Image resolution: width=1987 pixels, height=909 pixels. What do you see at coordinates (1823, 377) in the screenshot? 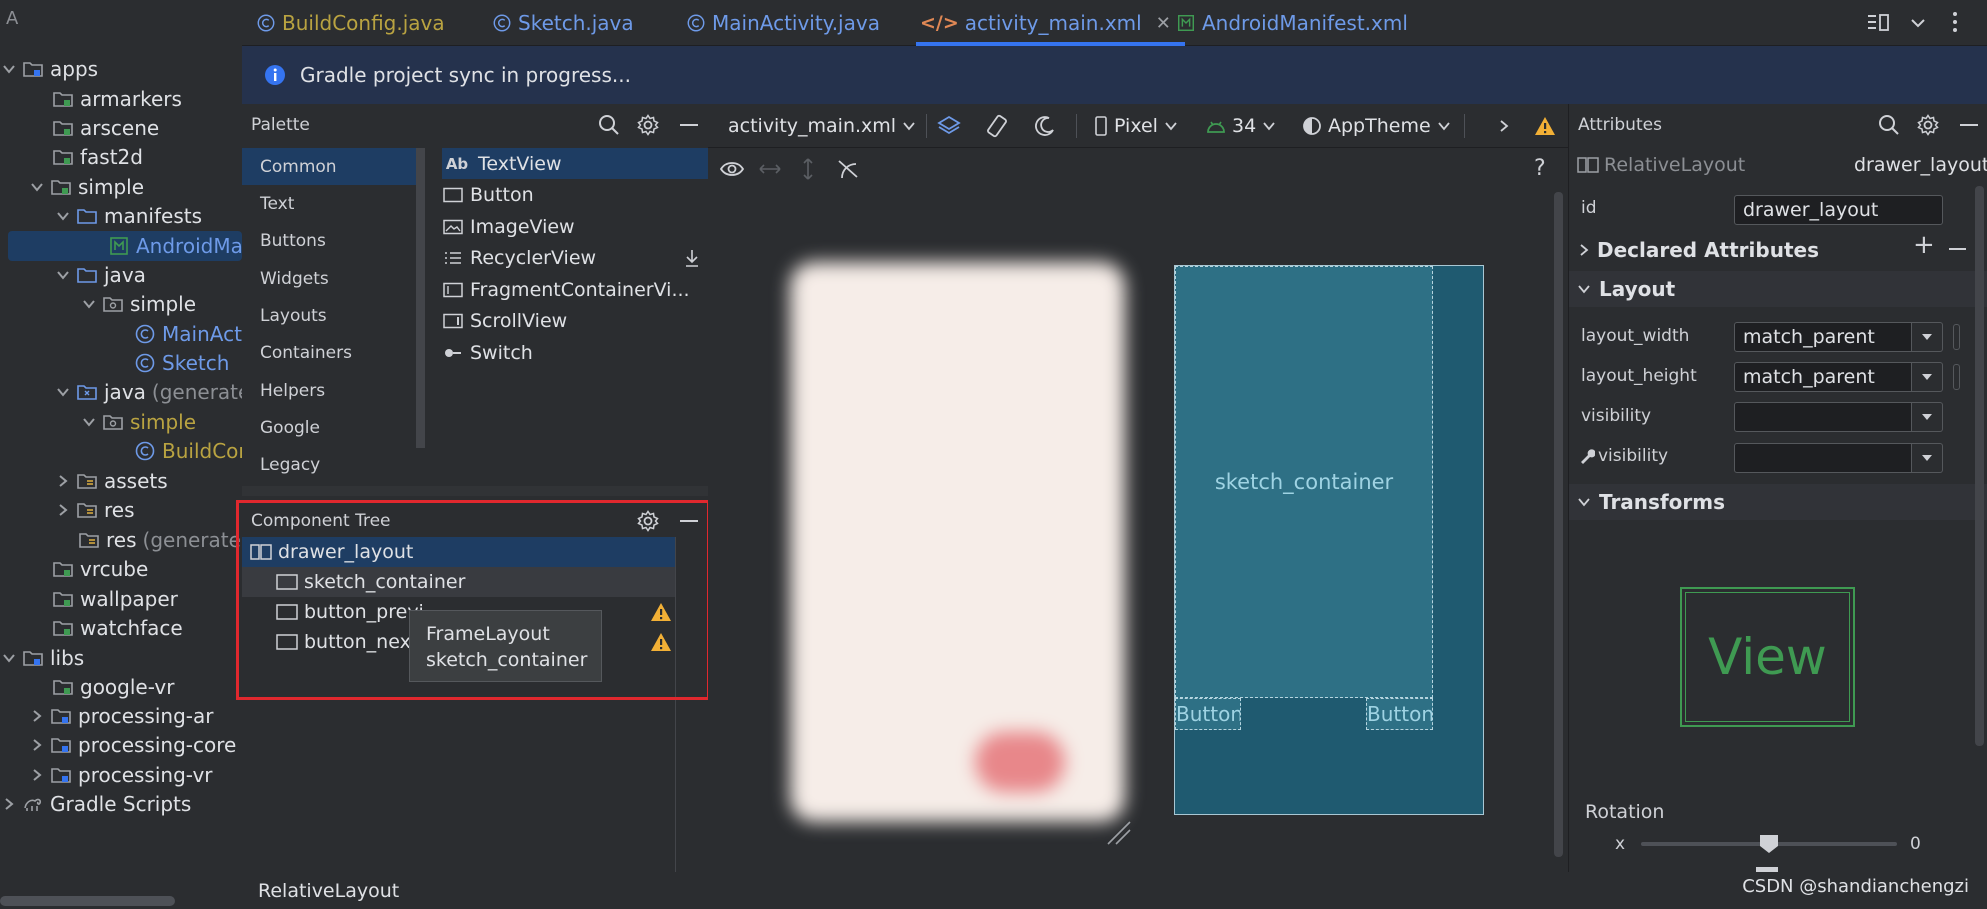
I see `layout-height-input: match_parent` at bounding box center [1823, 377].